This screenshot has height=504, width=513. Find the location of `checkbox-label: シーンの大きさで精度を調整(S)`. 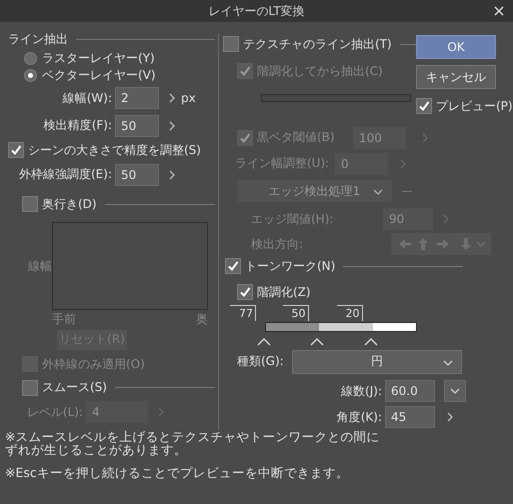

checkbox-label: シーンの大きさで精度を調整(S) is located at coordinates (114, 150).